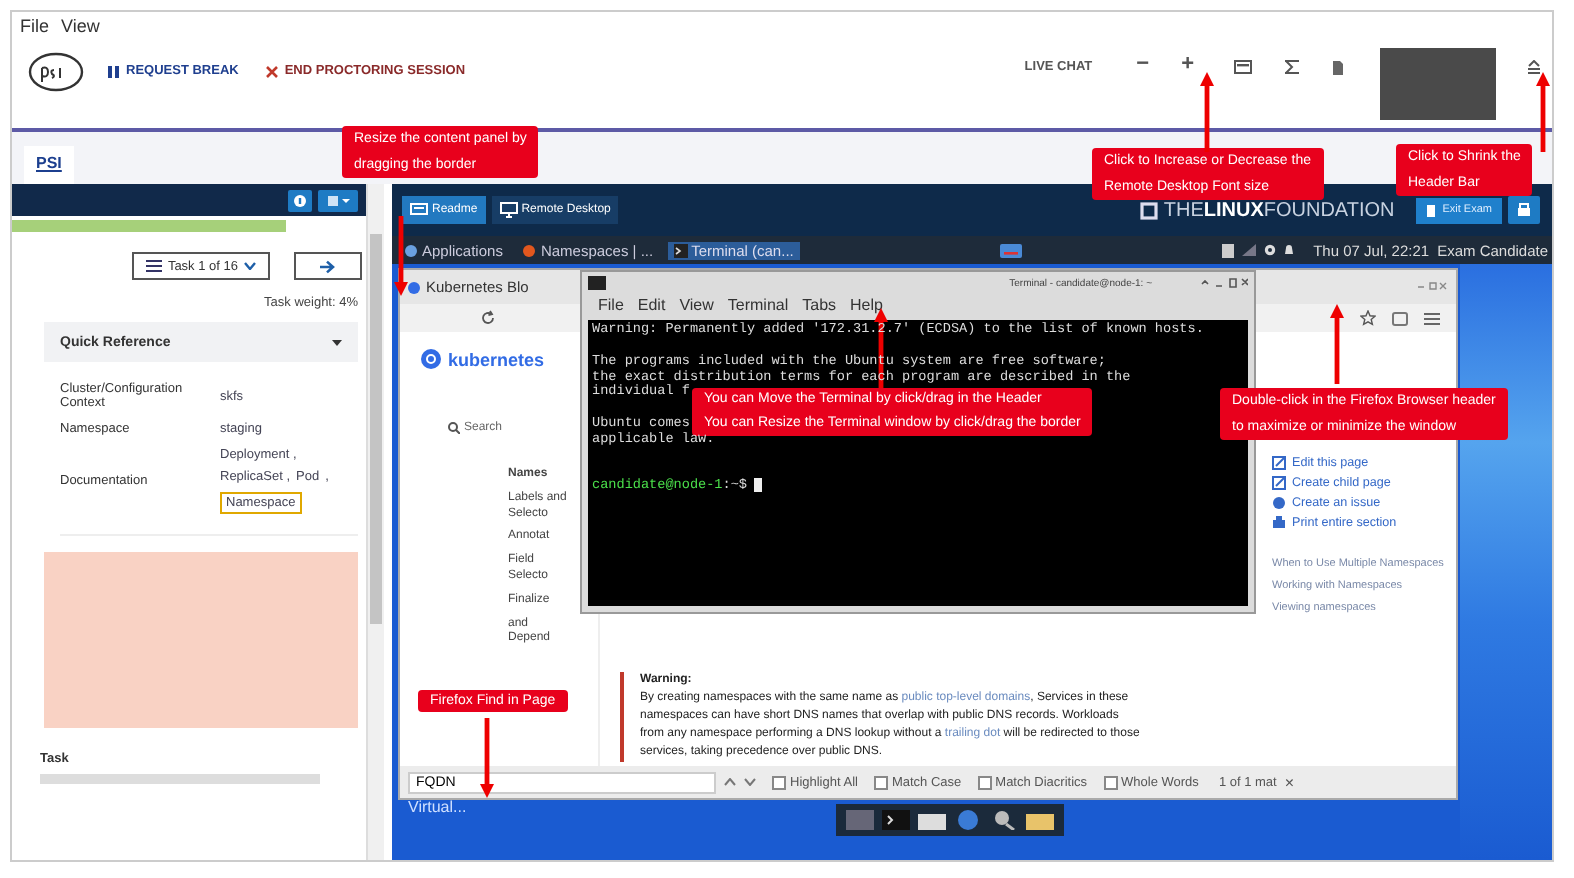 The height and width of the screenshot is (878, 1574). I want to click on door-icon, so click(1432, 210).